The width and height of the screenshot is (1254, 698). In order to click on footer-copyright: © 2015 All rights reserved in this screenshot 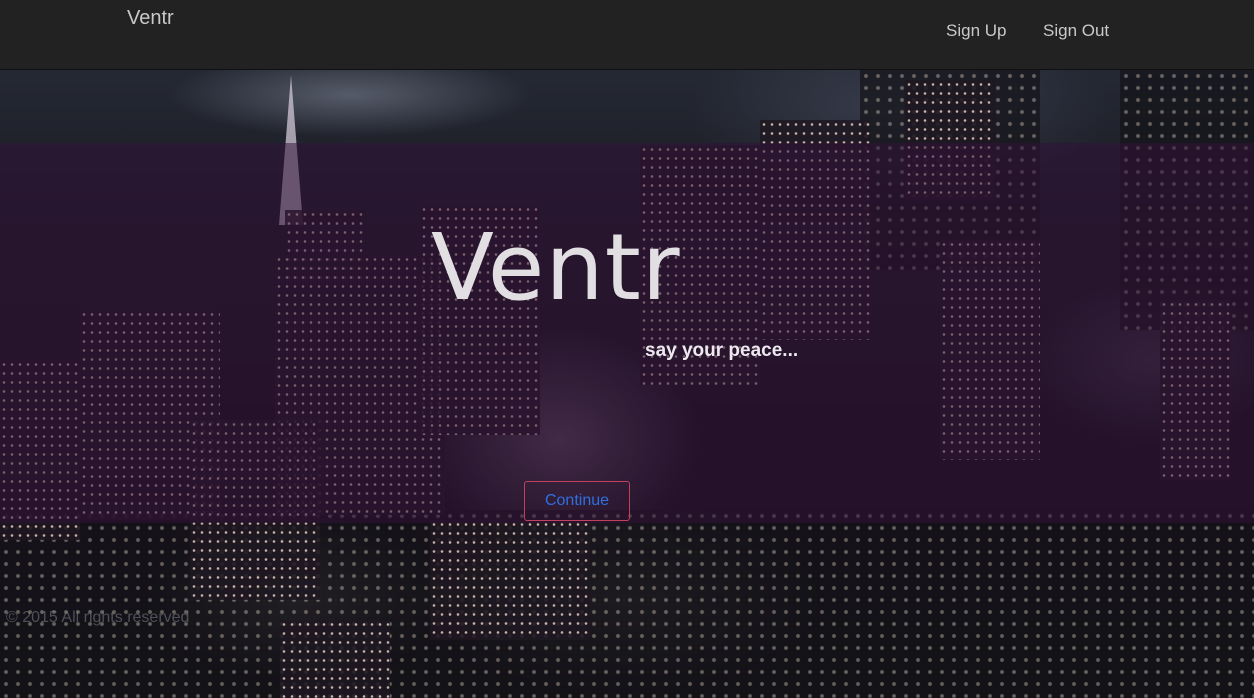, I will do `click(98, 617)`.